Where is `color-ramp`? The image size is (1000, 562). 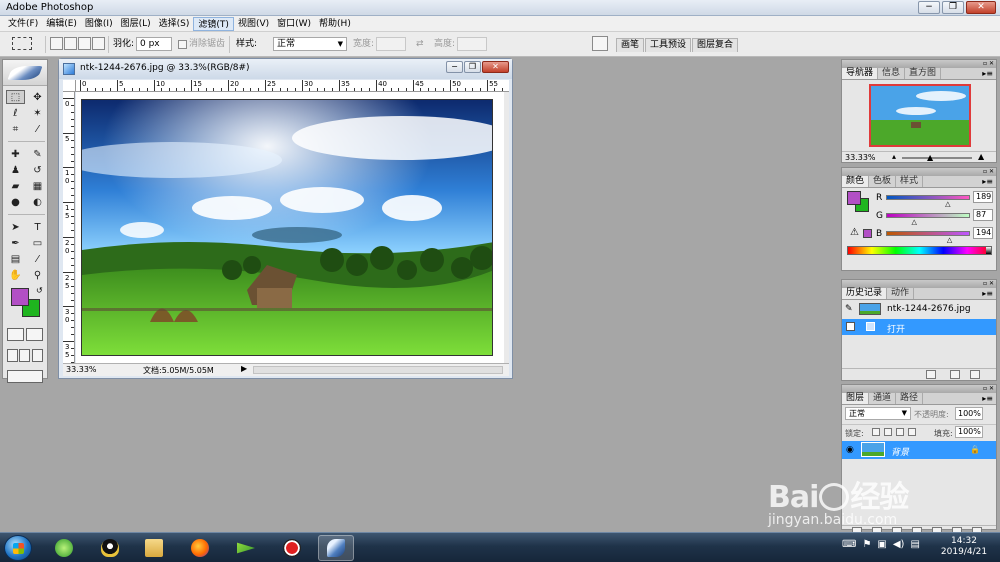
color-ramp is located at coordinates (919, 250).